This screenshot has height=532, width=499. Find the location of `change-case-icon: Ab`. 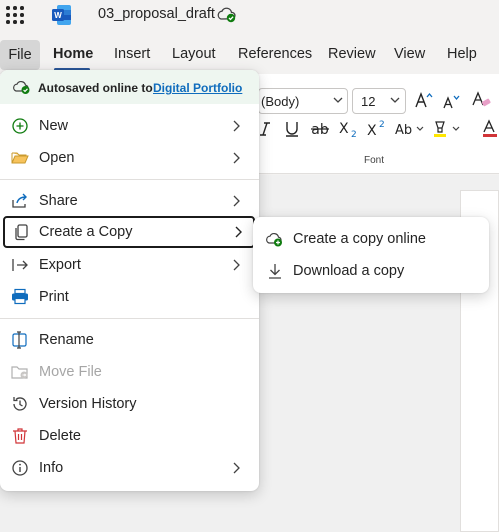

change-case-icon: Ab is located at coordinates (411, 129).